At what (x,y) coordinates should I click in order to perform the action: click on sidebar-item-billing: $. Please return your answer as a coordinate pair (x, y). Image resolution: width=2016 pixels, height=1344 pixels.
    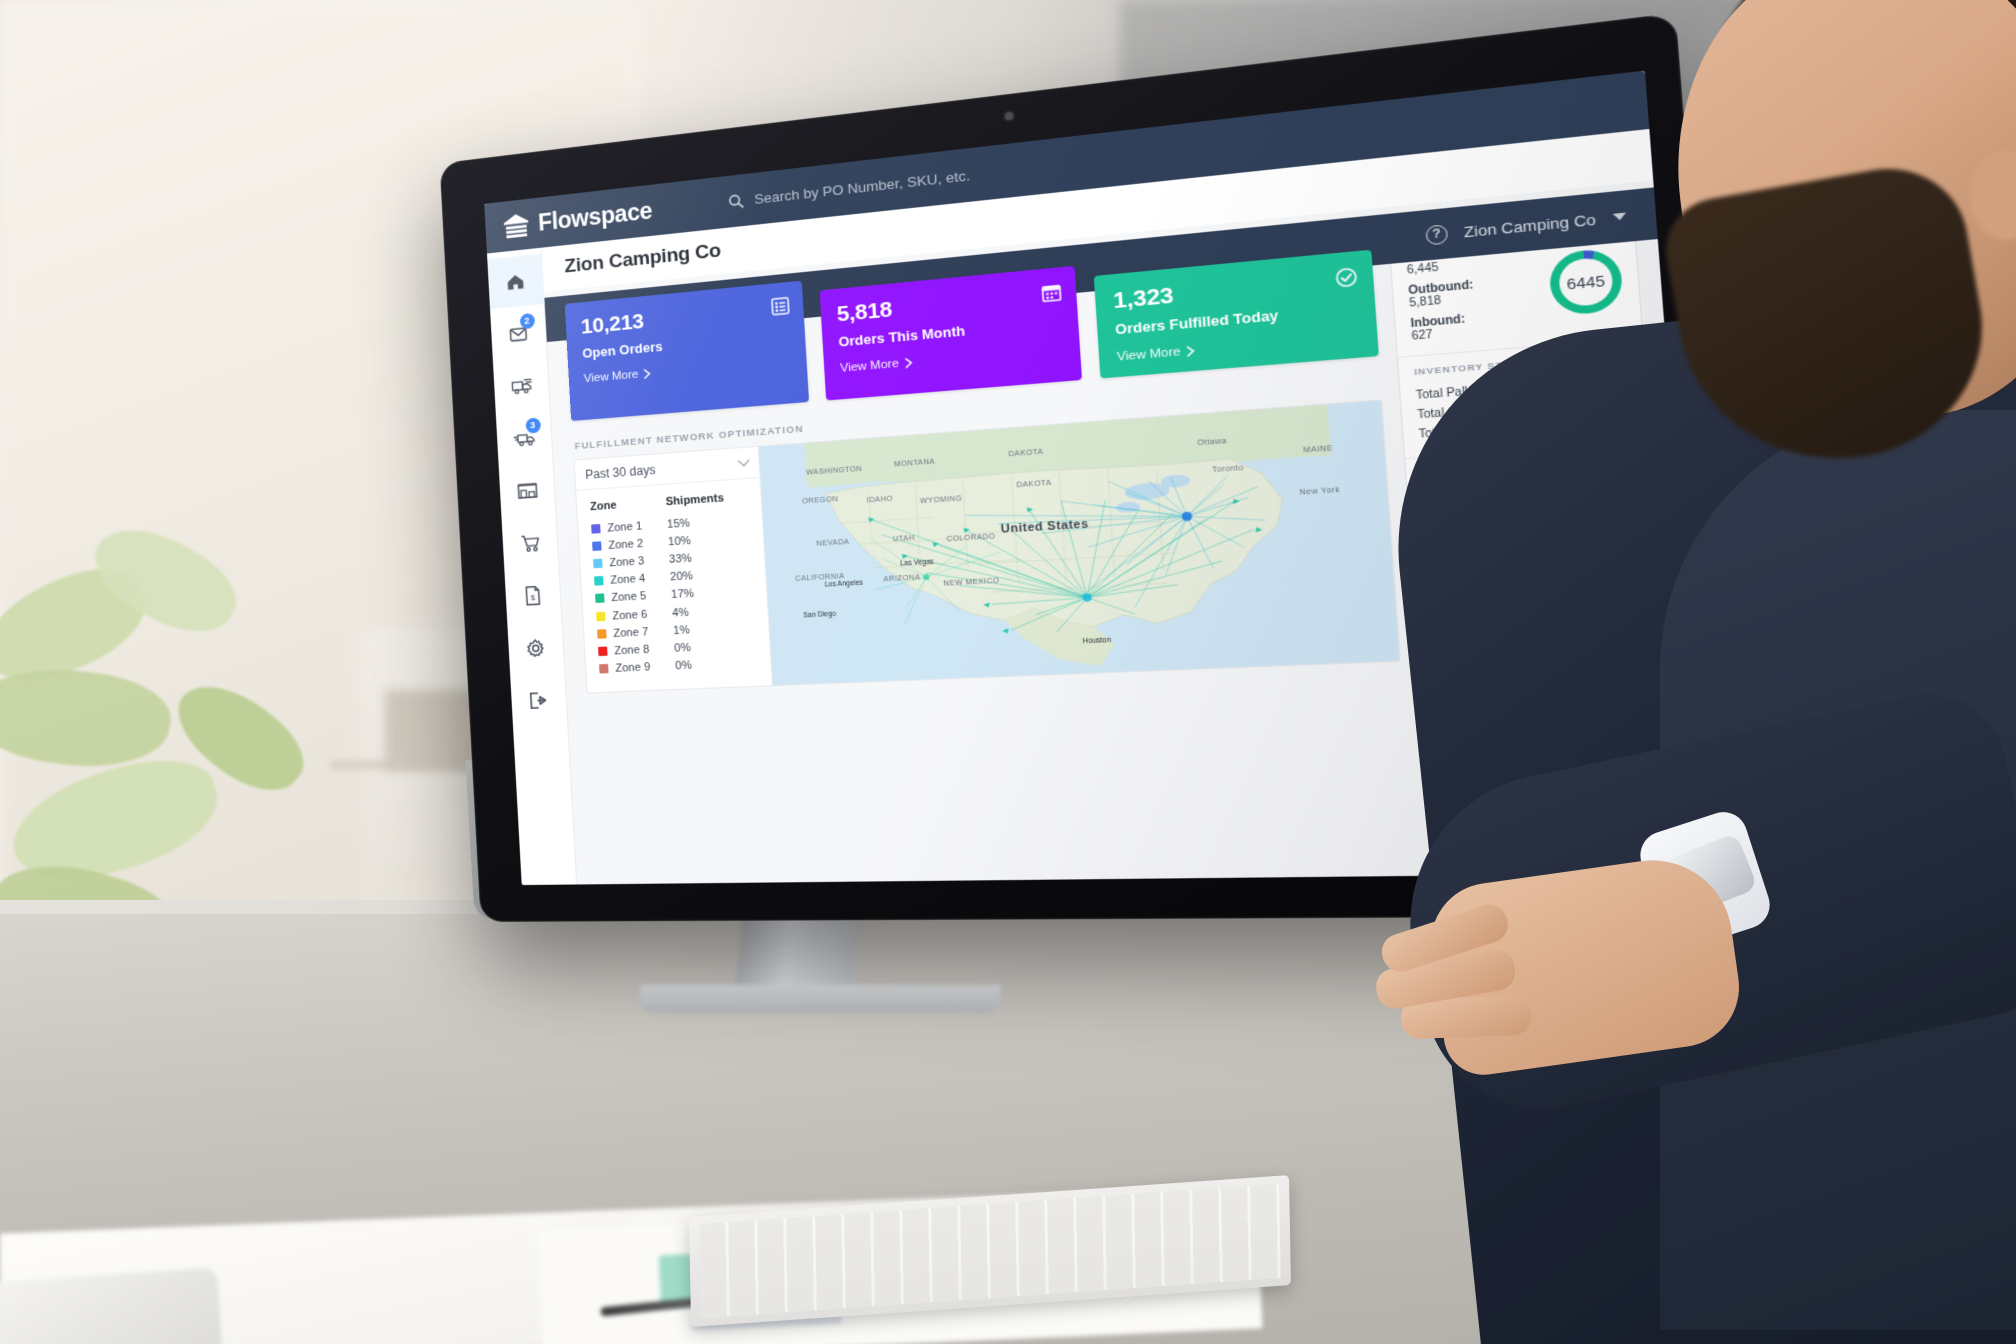
    Looking at the image, I should click on (533, 595).